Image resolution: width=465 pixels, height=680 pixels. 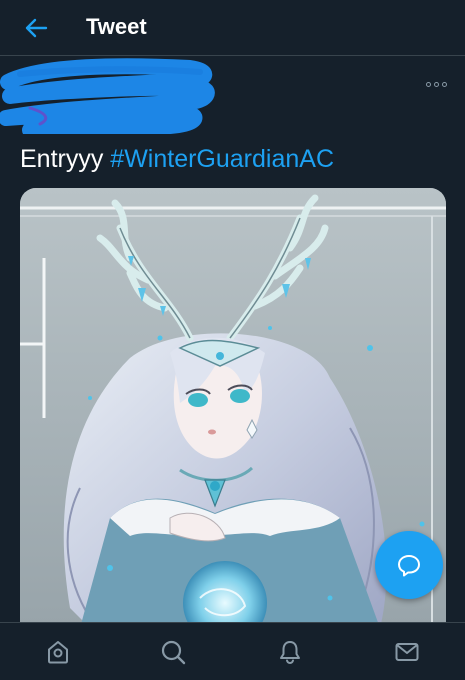 I want to click on back-button, so click(x=36, y=28).